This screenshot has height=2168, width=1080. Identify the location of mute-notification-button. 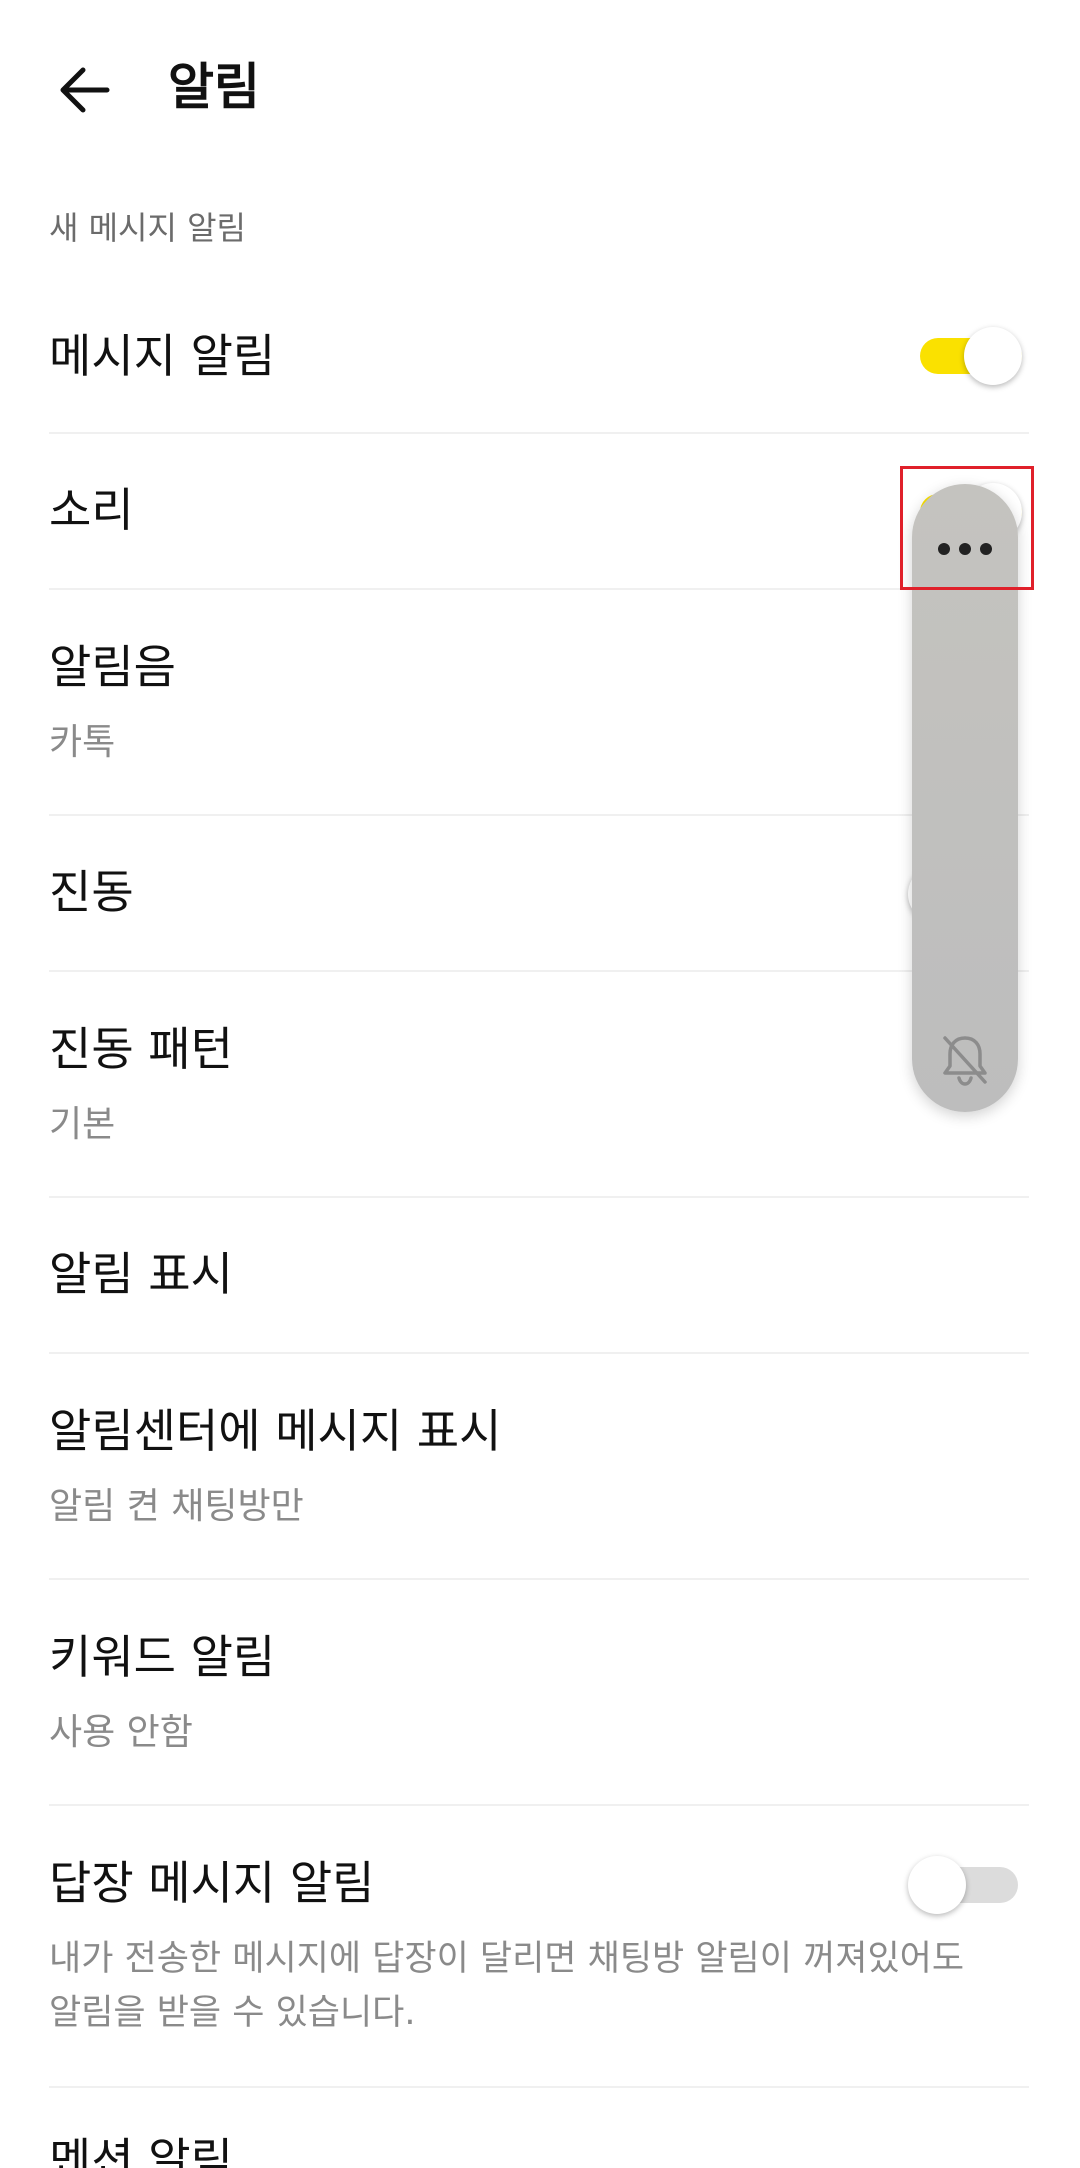
(965, 1060).